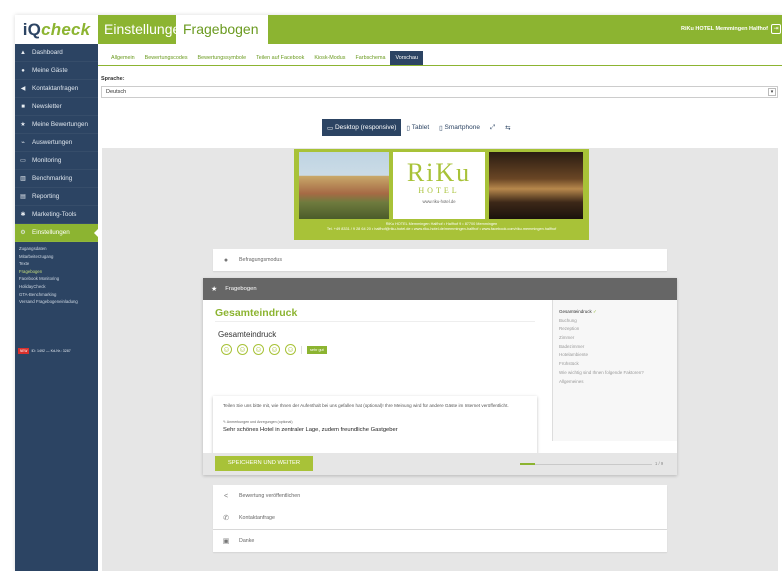 Image resolution: width=782 pixels, height=571 pixels. I want to click on hotel-exterior-photo, so click(344, 185).